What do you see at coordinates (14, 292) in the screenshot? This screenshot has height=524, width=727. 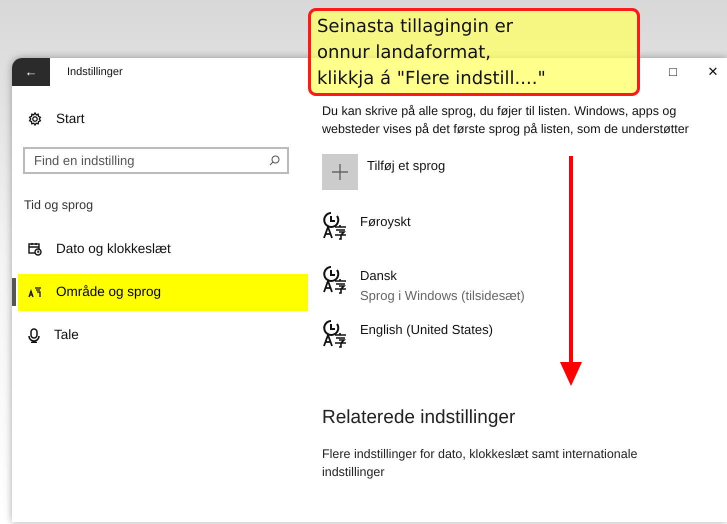 I see `selection-indicator` at bounding box center [14, 292].